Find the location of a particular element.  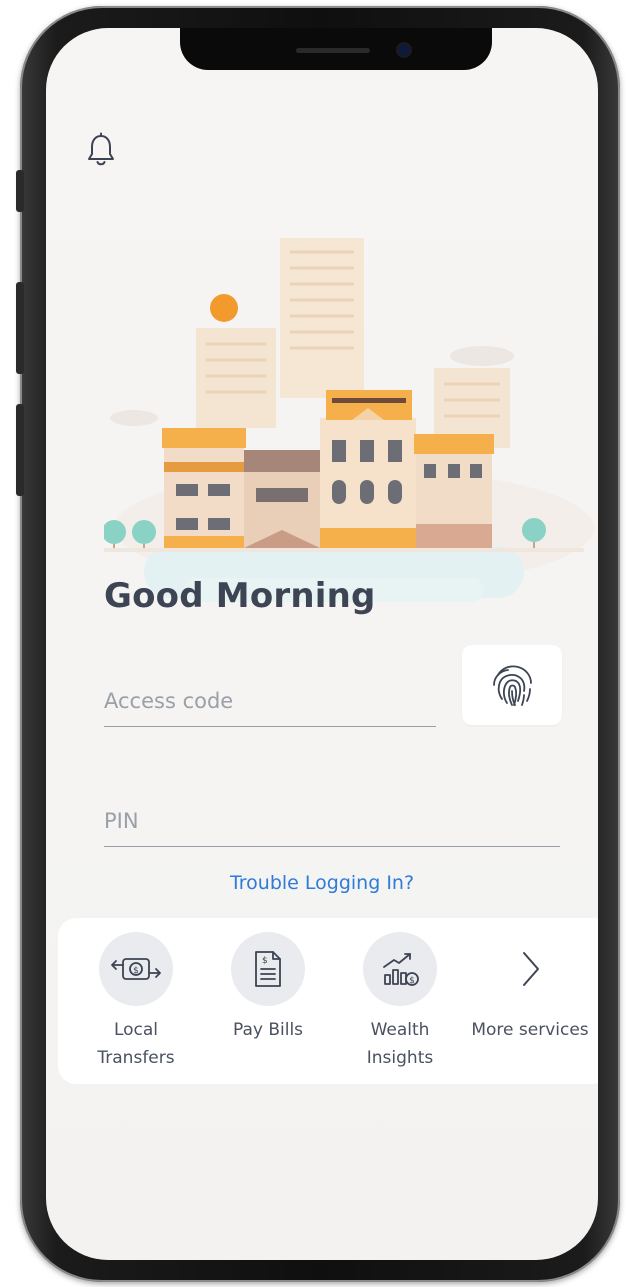

service-icon-circle is located at coordinates (530, 969).